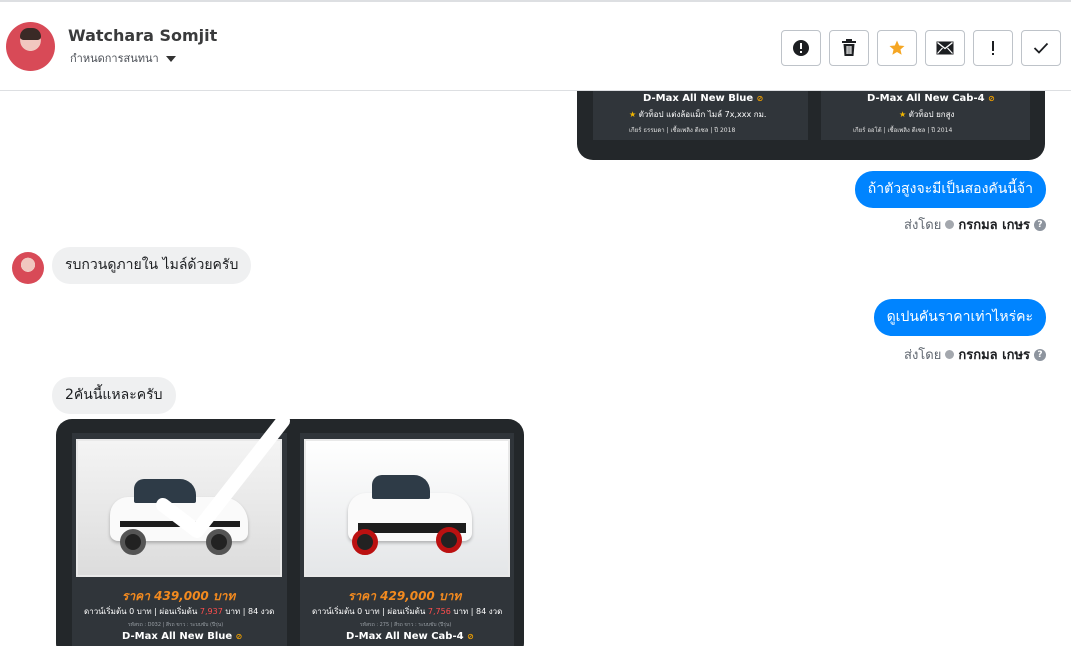  I want to click on mark-unread-button, so click(945, 48).